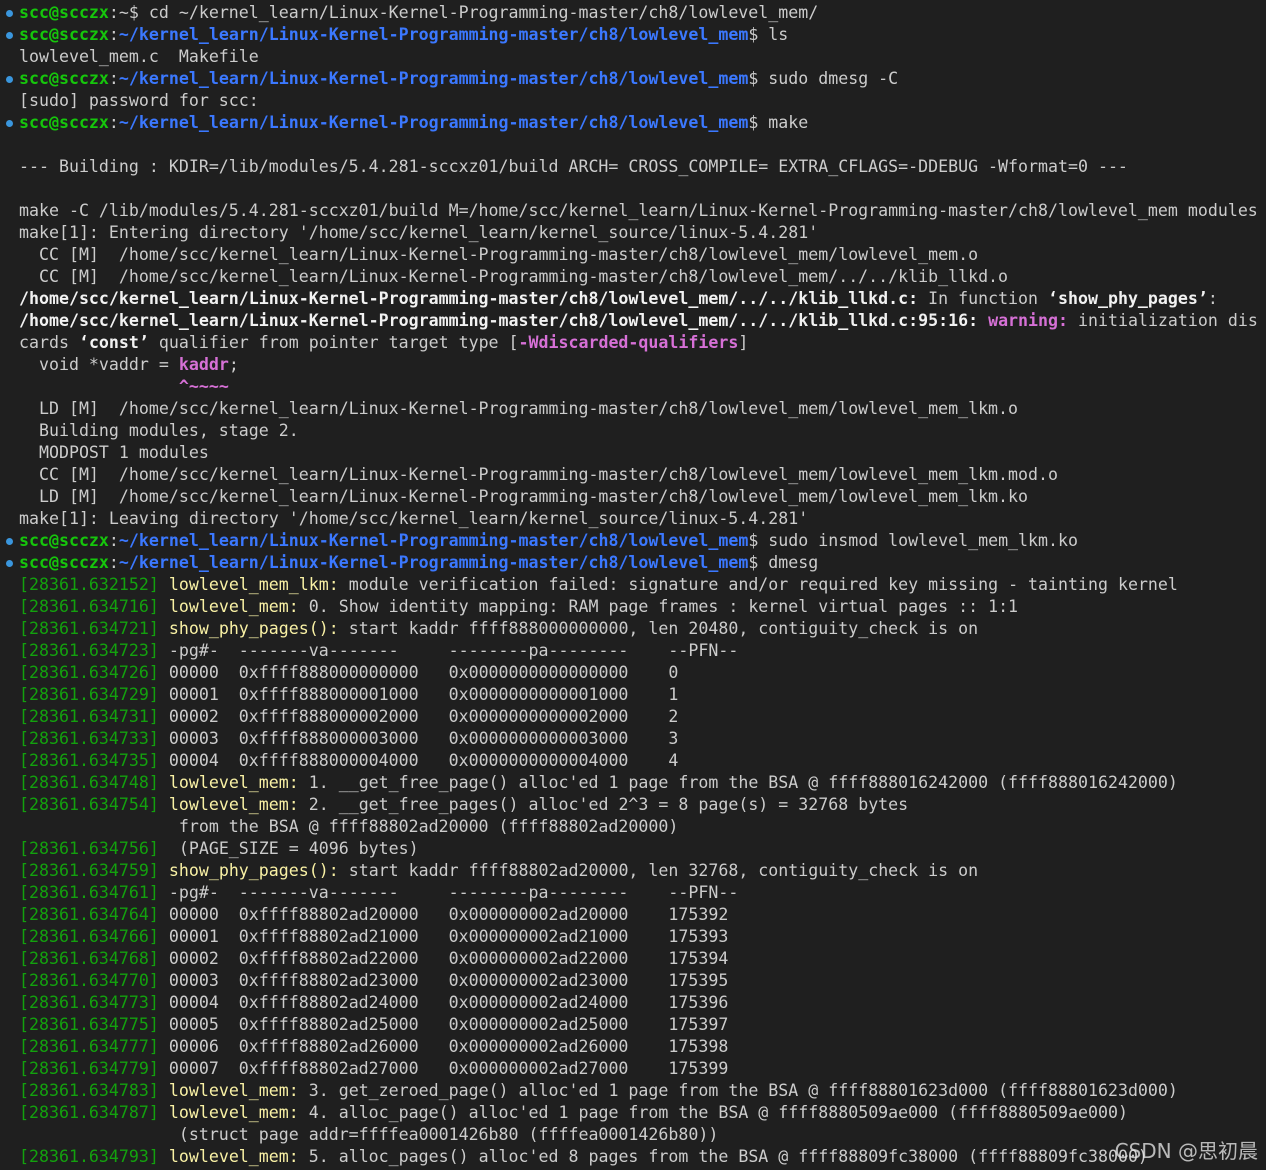  What do you see at coordinates (89, 738) in the screenshot?
I see `line-text-segment: [28361.634733]` at bounding box center [89, 738].